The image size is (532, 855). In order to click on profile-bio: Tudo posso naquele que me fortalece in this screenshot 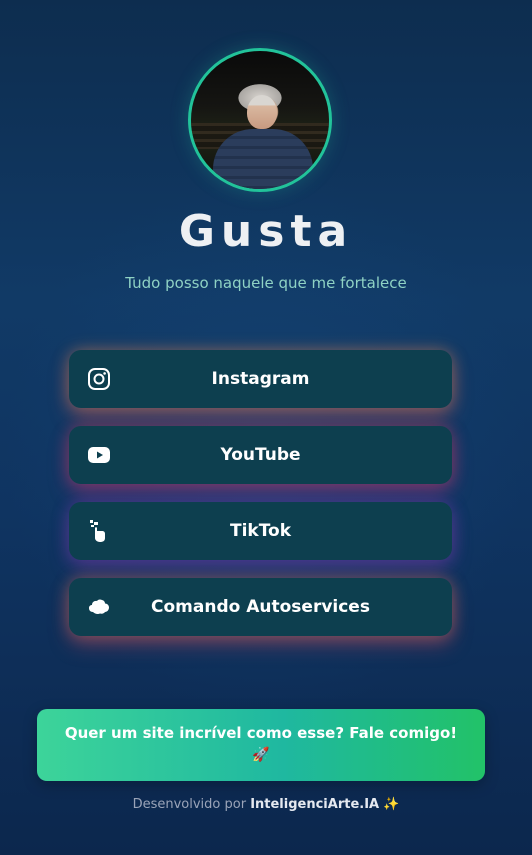, I will do `click(266, 283)`.